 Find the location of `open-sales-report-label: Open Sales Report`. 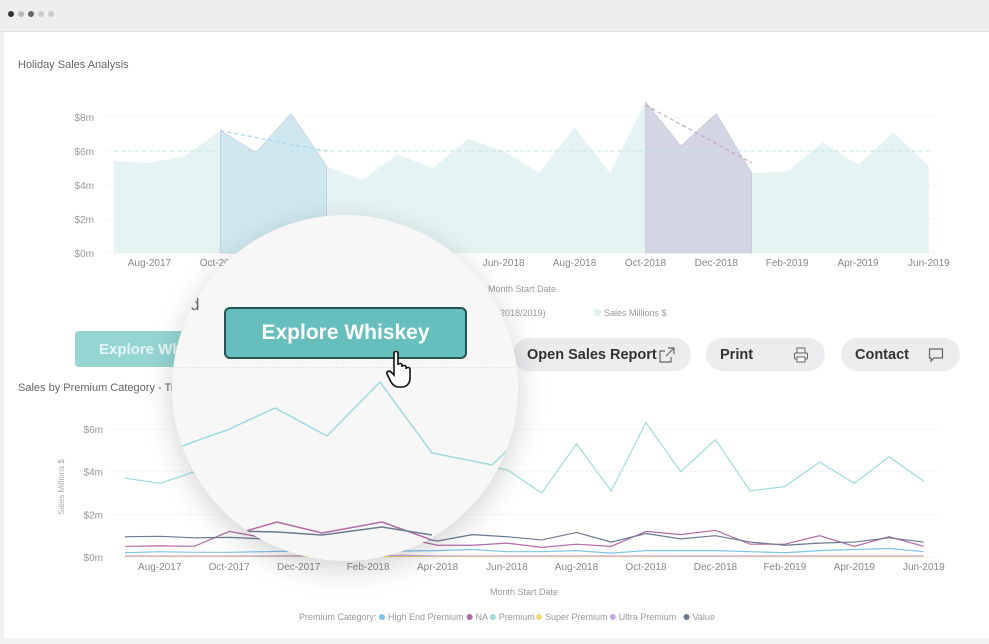

open-sales-report-label: Open Sales Report is located at coordinates (592, 354).